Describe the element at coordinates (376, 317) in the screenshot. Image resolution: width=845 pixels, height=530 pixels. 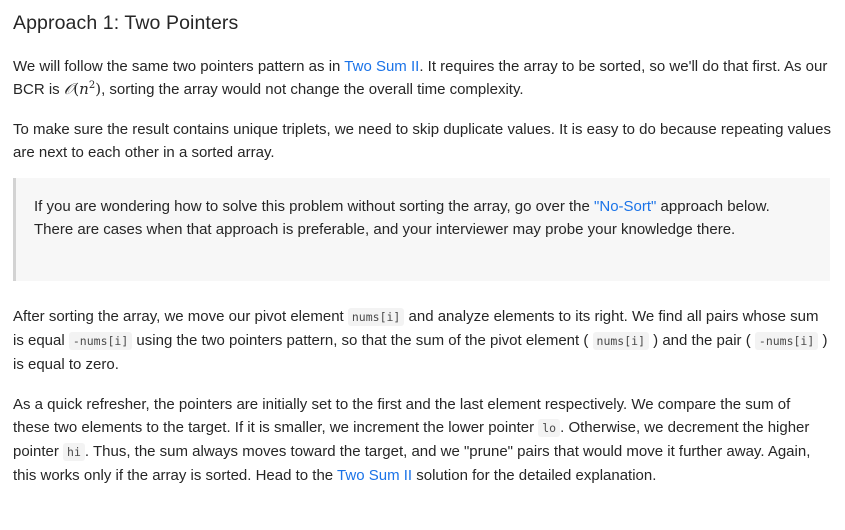
I see `code-nums-i: nums[i]` at that location.